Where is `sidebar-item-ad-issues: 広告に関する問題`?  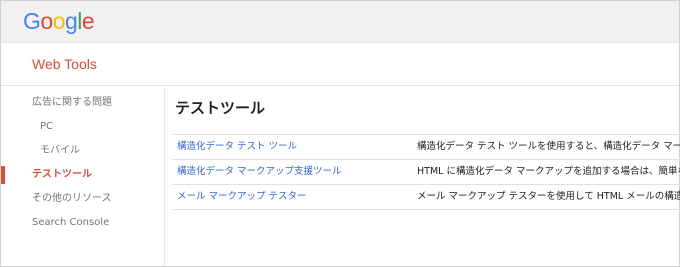
sidebar-item-ad-issues: 広告に関する問題 is located at coordinates (83, 103).